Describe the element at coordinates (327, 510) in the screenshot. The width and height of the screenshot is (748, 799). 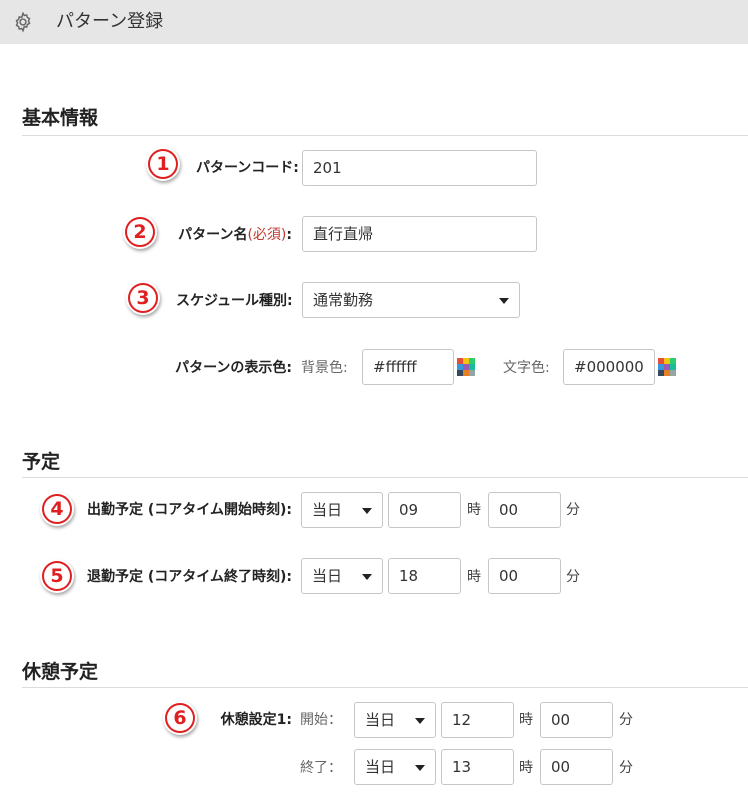
I see `start-day-value: 当日` at that location.